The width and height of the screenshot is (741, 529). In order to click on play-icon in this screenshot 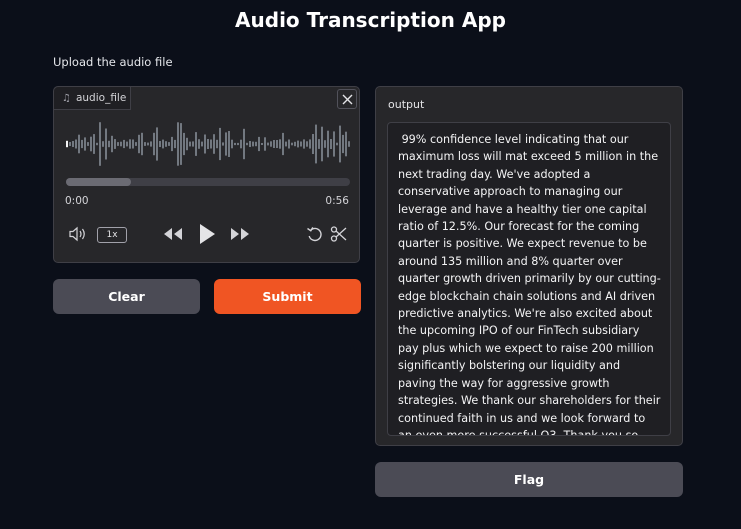, I will do `click(207, 234)`.